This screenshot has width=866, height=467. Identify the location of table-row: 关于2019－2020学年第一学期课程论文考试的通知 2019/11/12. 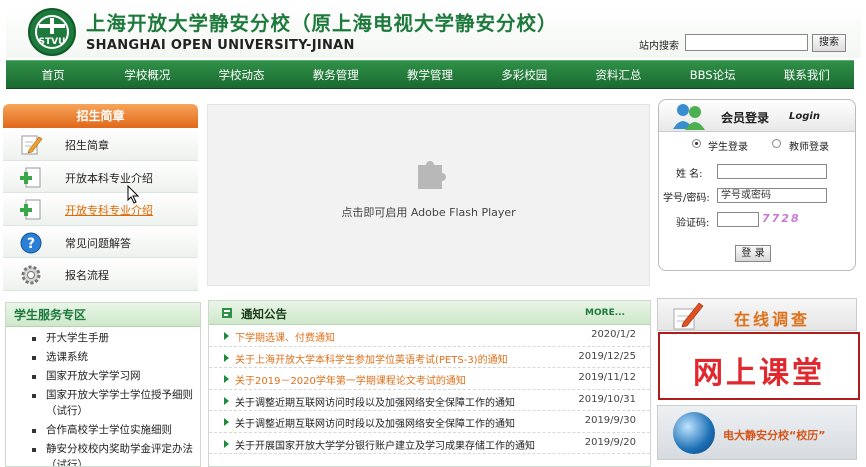
(429, 379).